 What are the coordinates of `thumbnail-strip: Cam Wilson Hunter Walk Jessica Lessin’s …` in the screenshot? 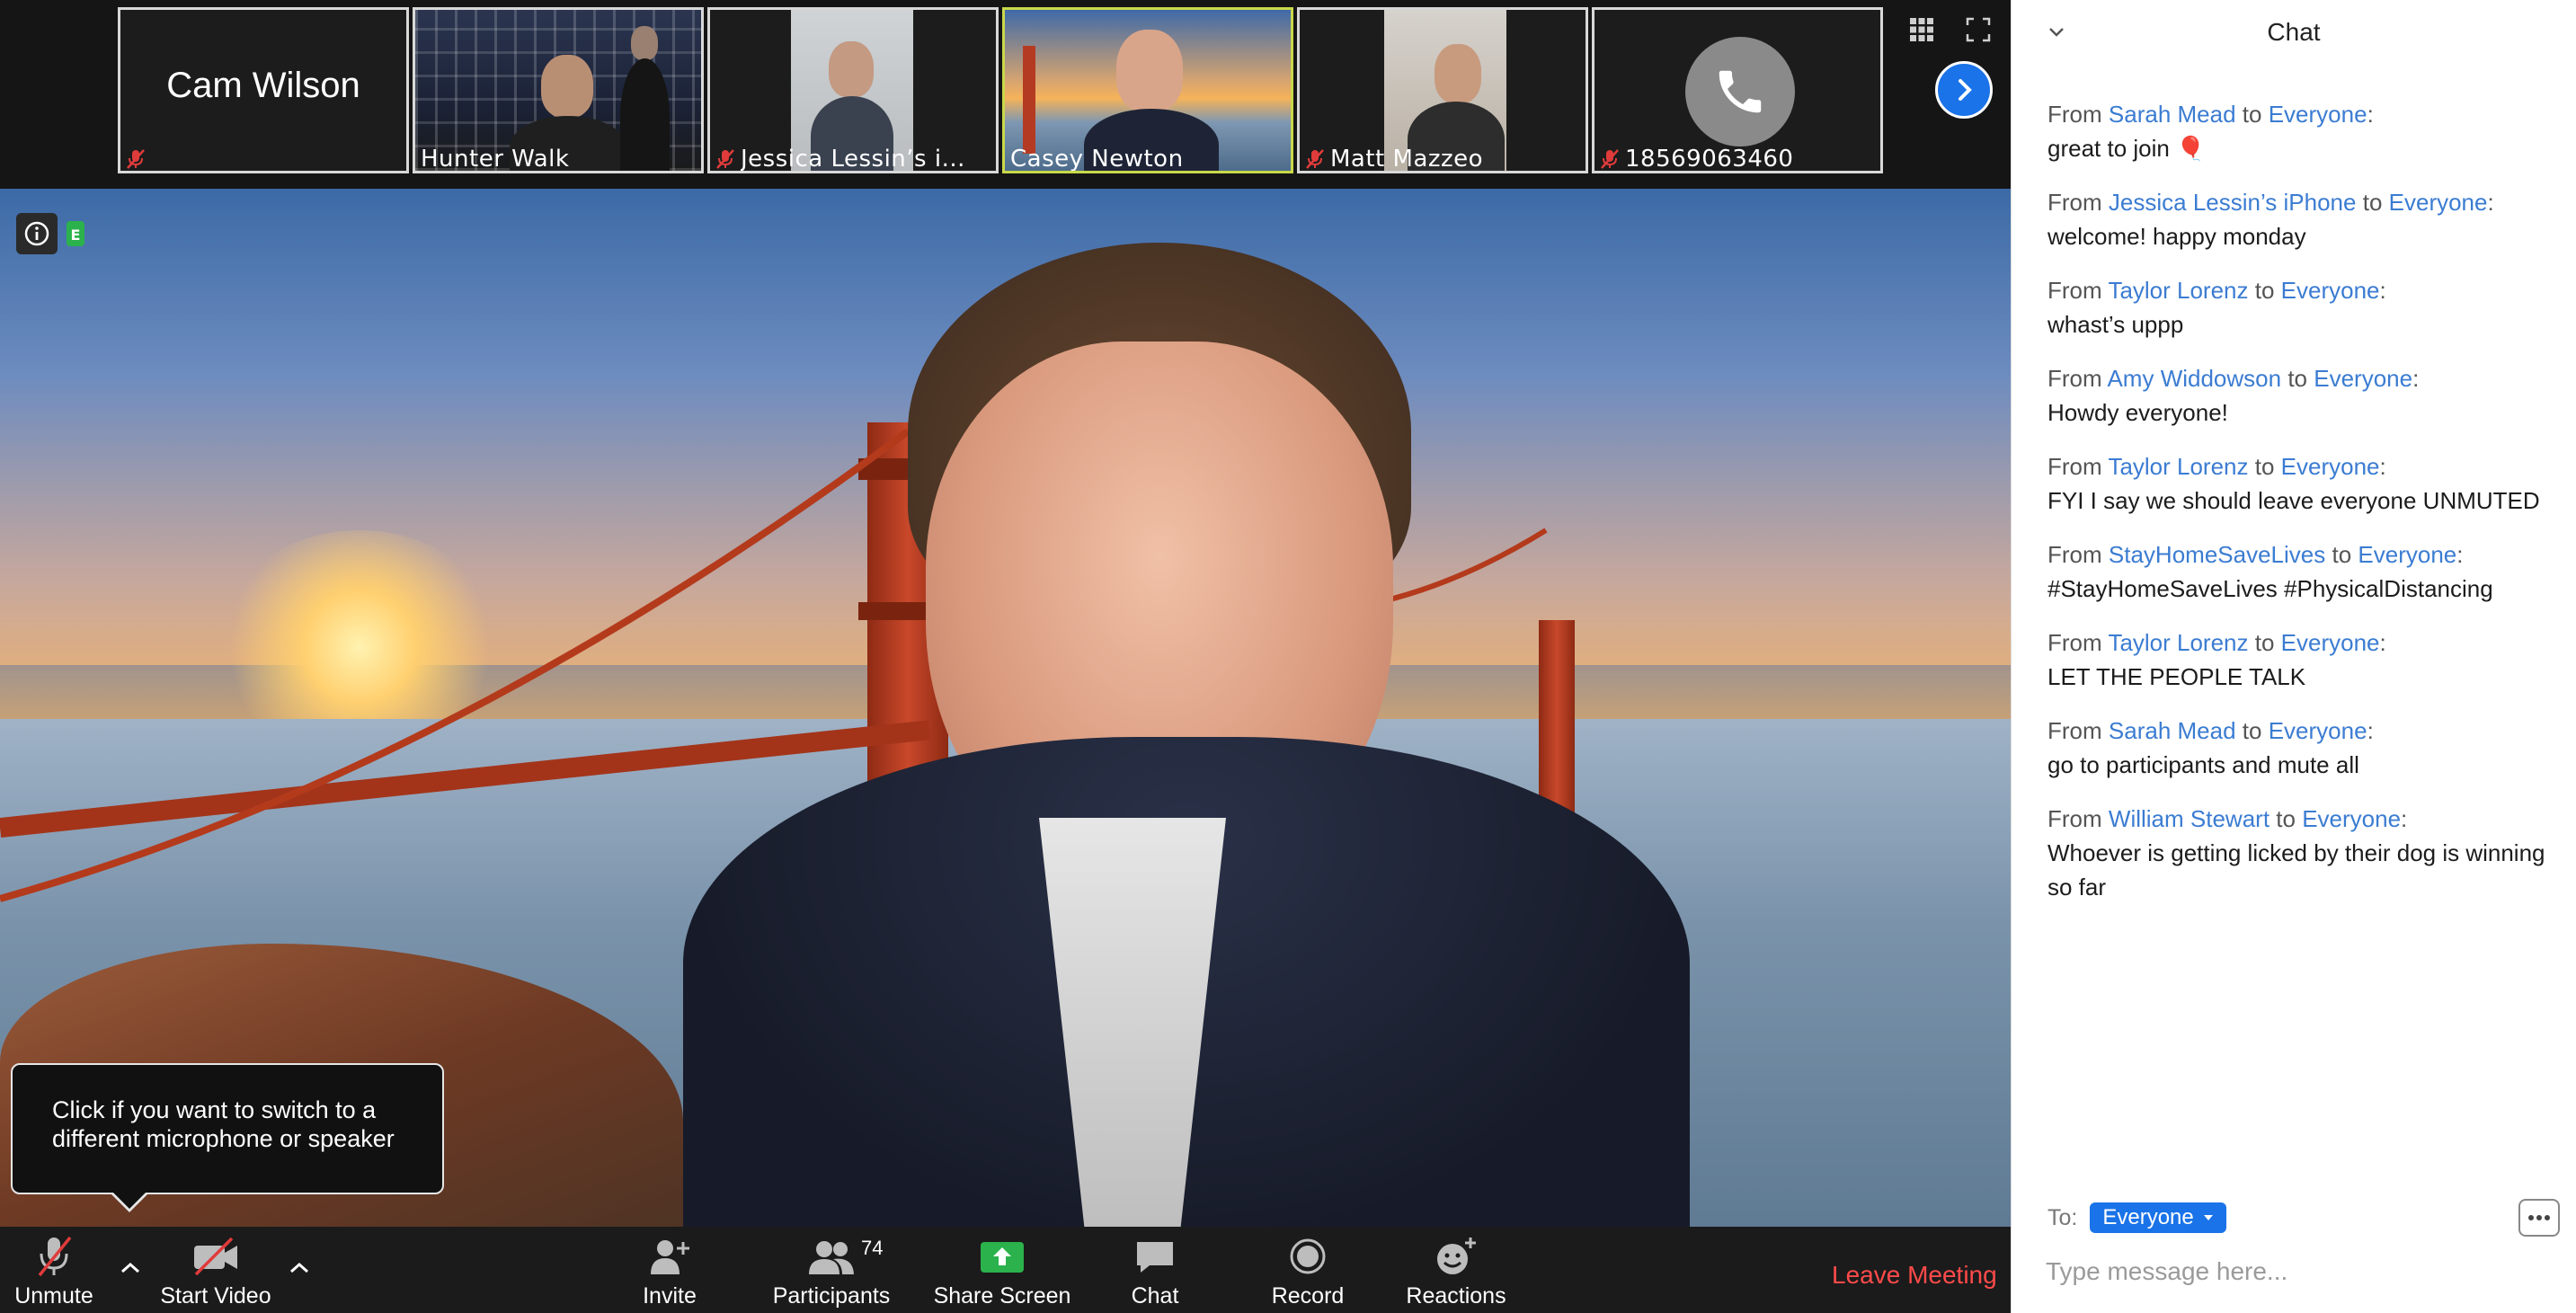 It's located at (1006, 94).